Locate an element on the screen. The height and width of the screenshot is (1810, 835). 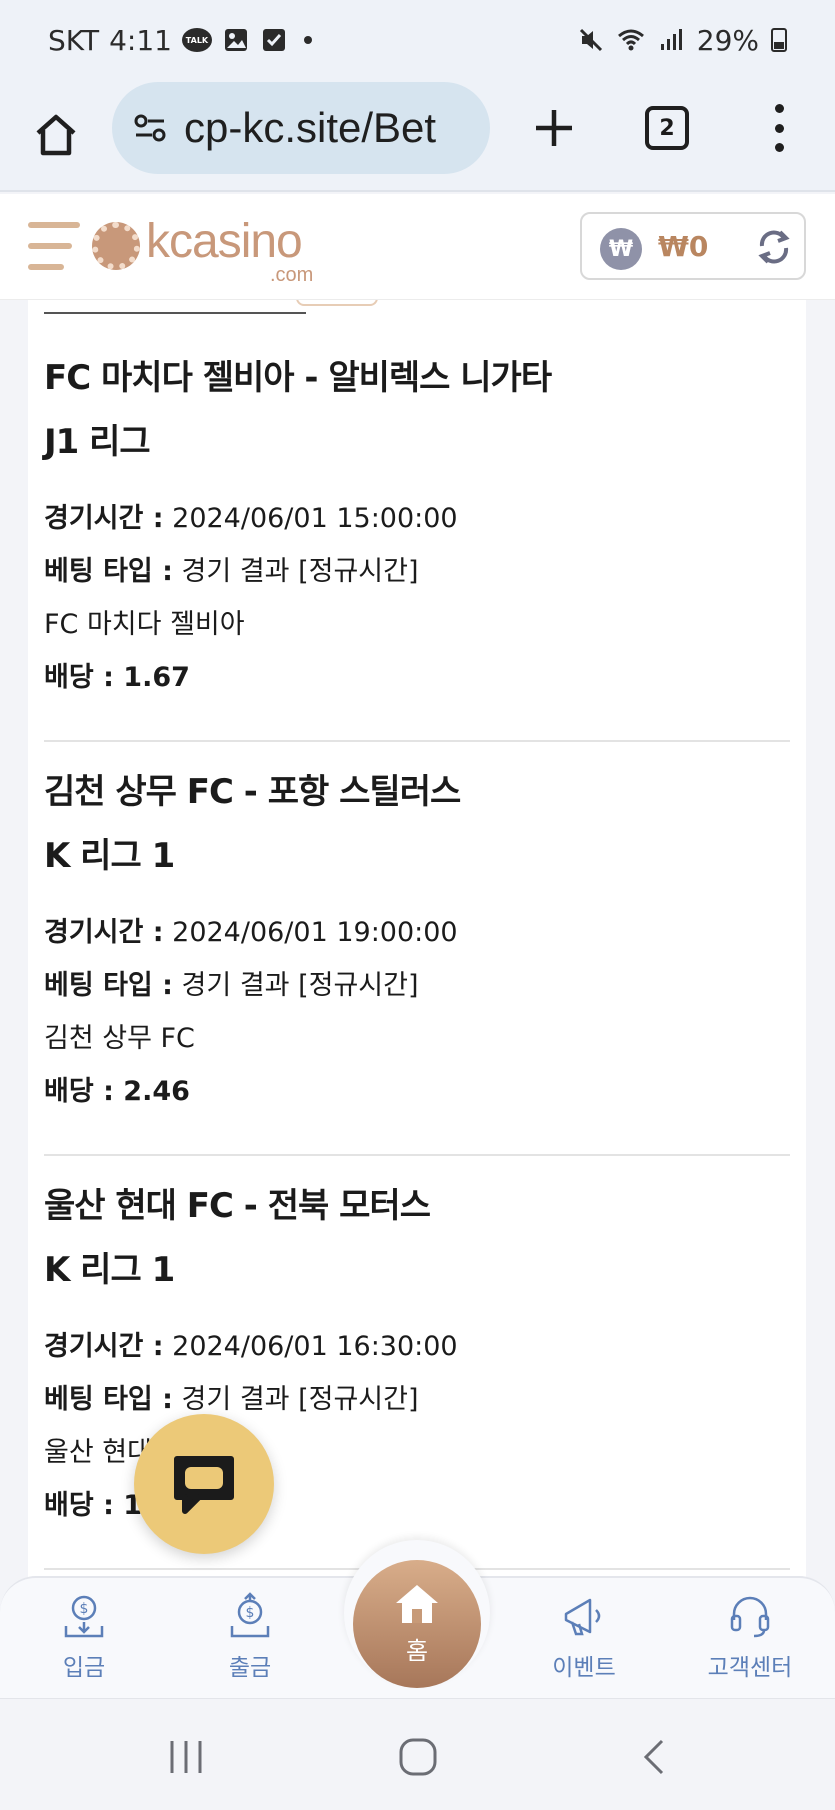
hamburger-menu-icon is located at coordinates (54, 246).